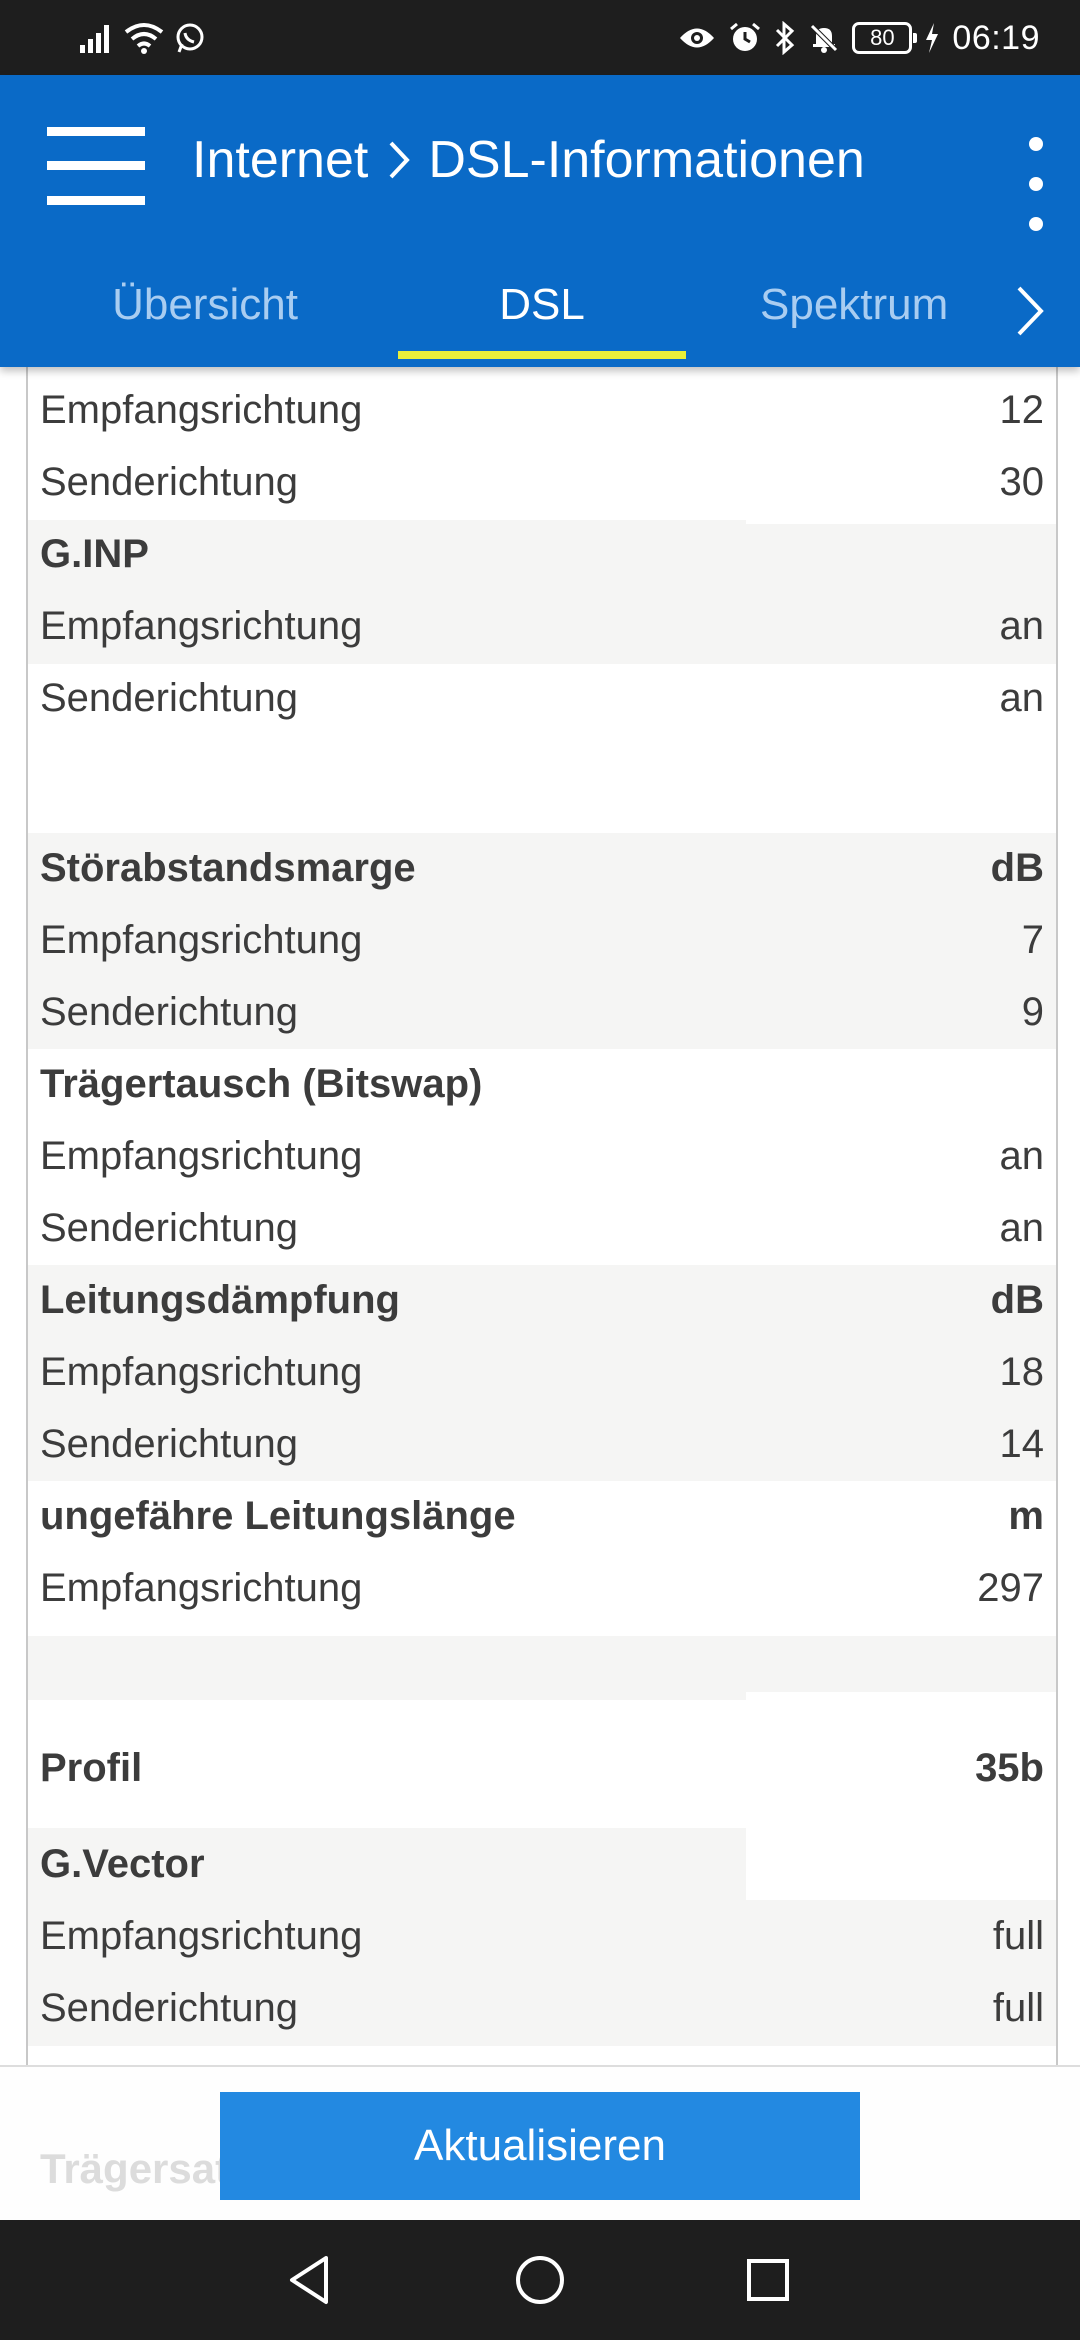 The width and height of the screenshot is (1080, 2340). What do you see at coordinates (785, 38) in the screenshot?
I see `bluetooth-icon` at bounding box center [785, 38].